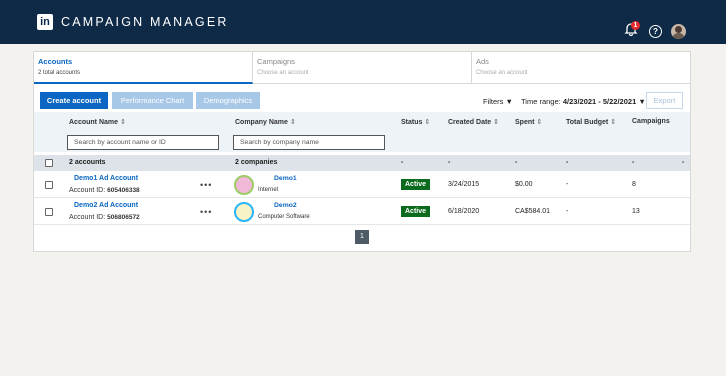 This screenshot has width=726, height=376. What do you see at coordinates (285, 178) in the screenshot?
I see `company-name-link: Demo1` at bounding box center [285, 178].